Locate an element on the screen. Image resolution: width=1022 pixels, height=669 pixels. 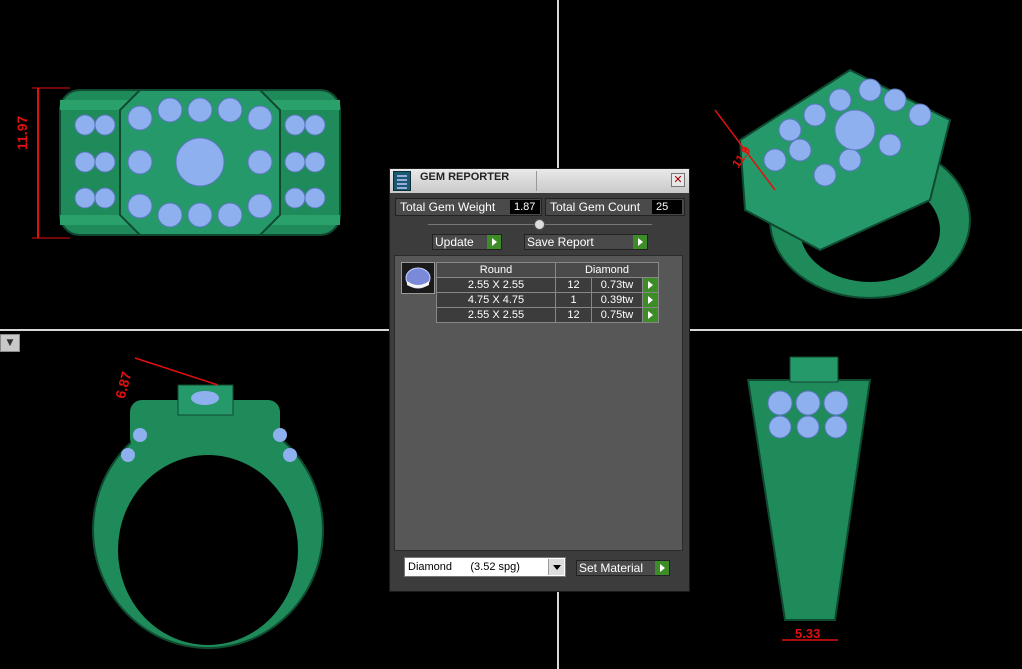
update-button-label: Update is located at coordinates (454, 242).